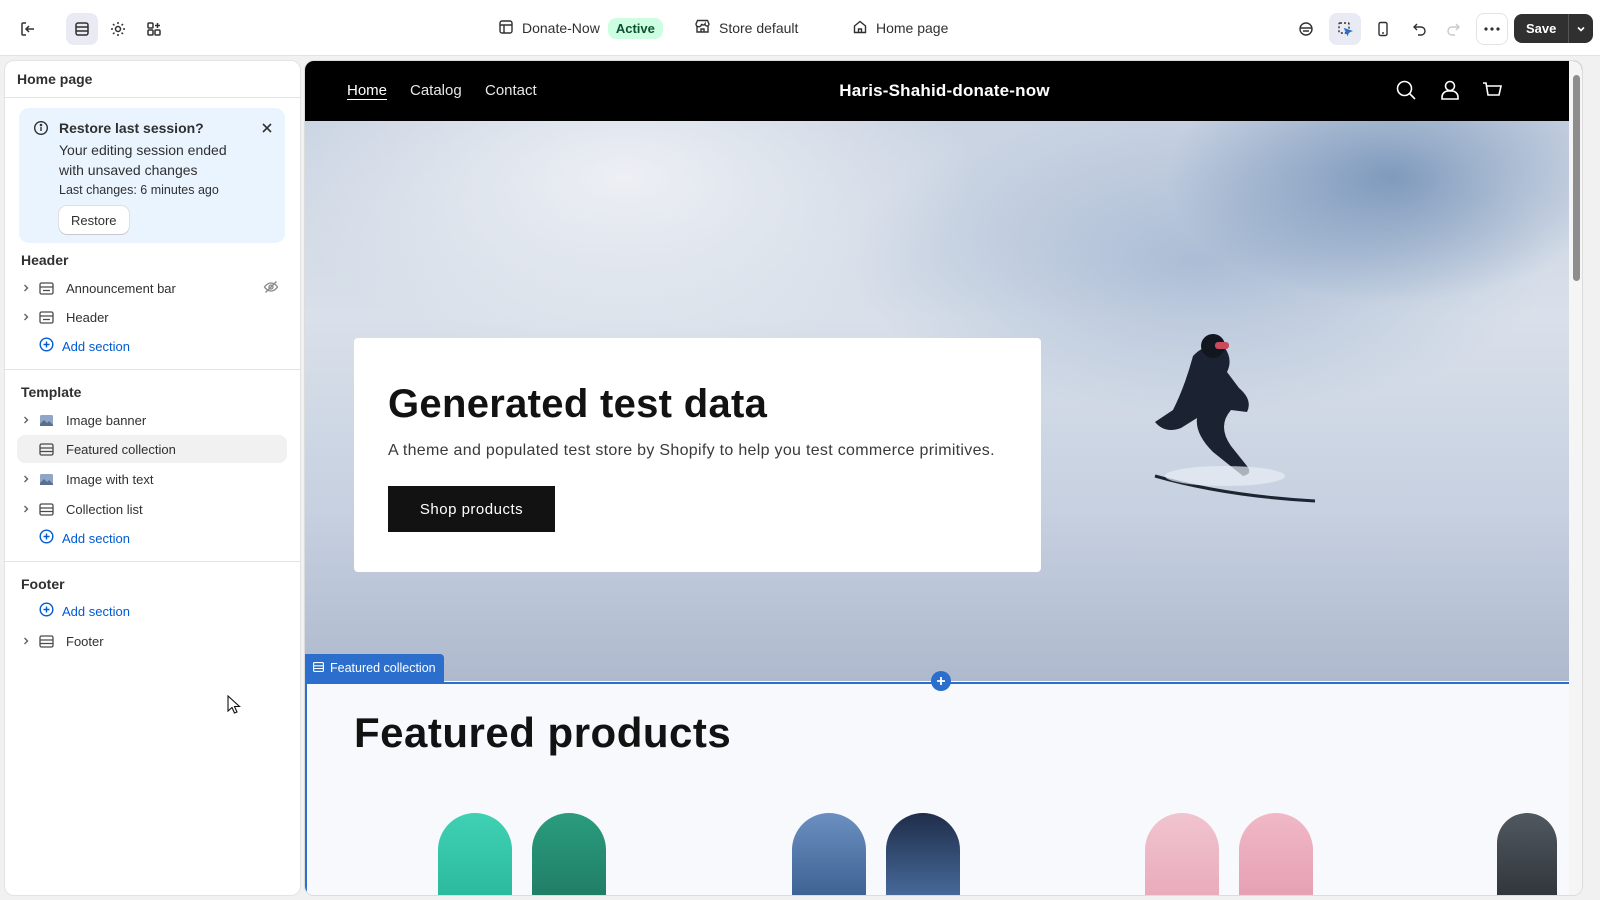 Image resolution: width=1600 pixels, height=900 pixels. What do you see at coordinates (152, 317) in the screenshot?
I see `sidebar-item-header: Header` at bounding box center [152, 317].